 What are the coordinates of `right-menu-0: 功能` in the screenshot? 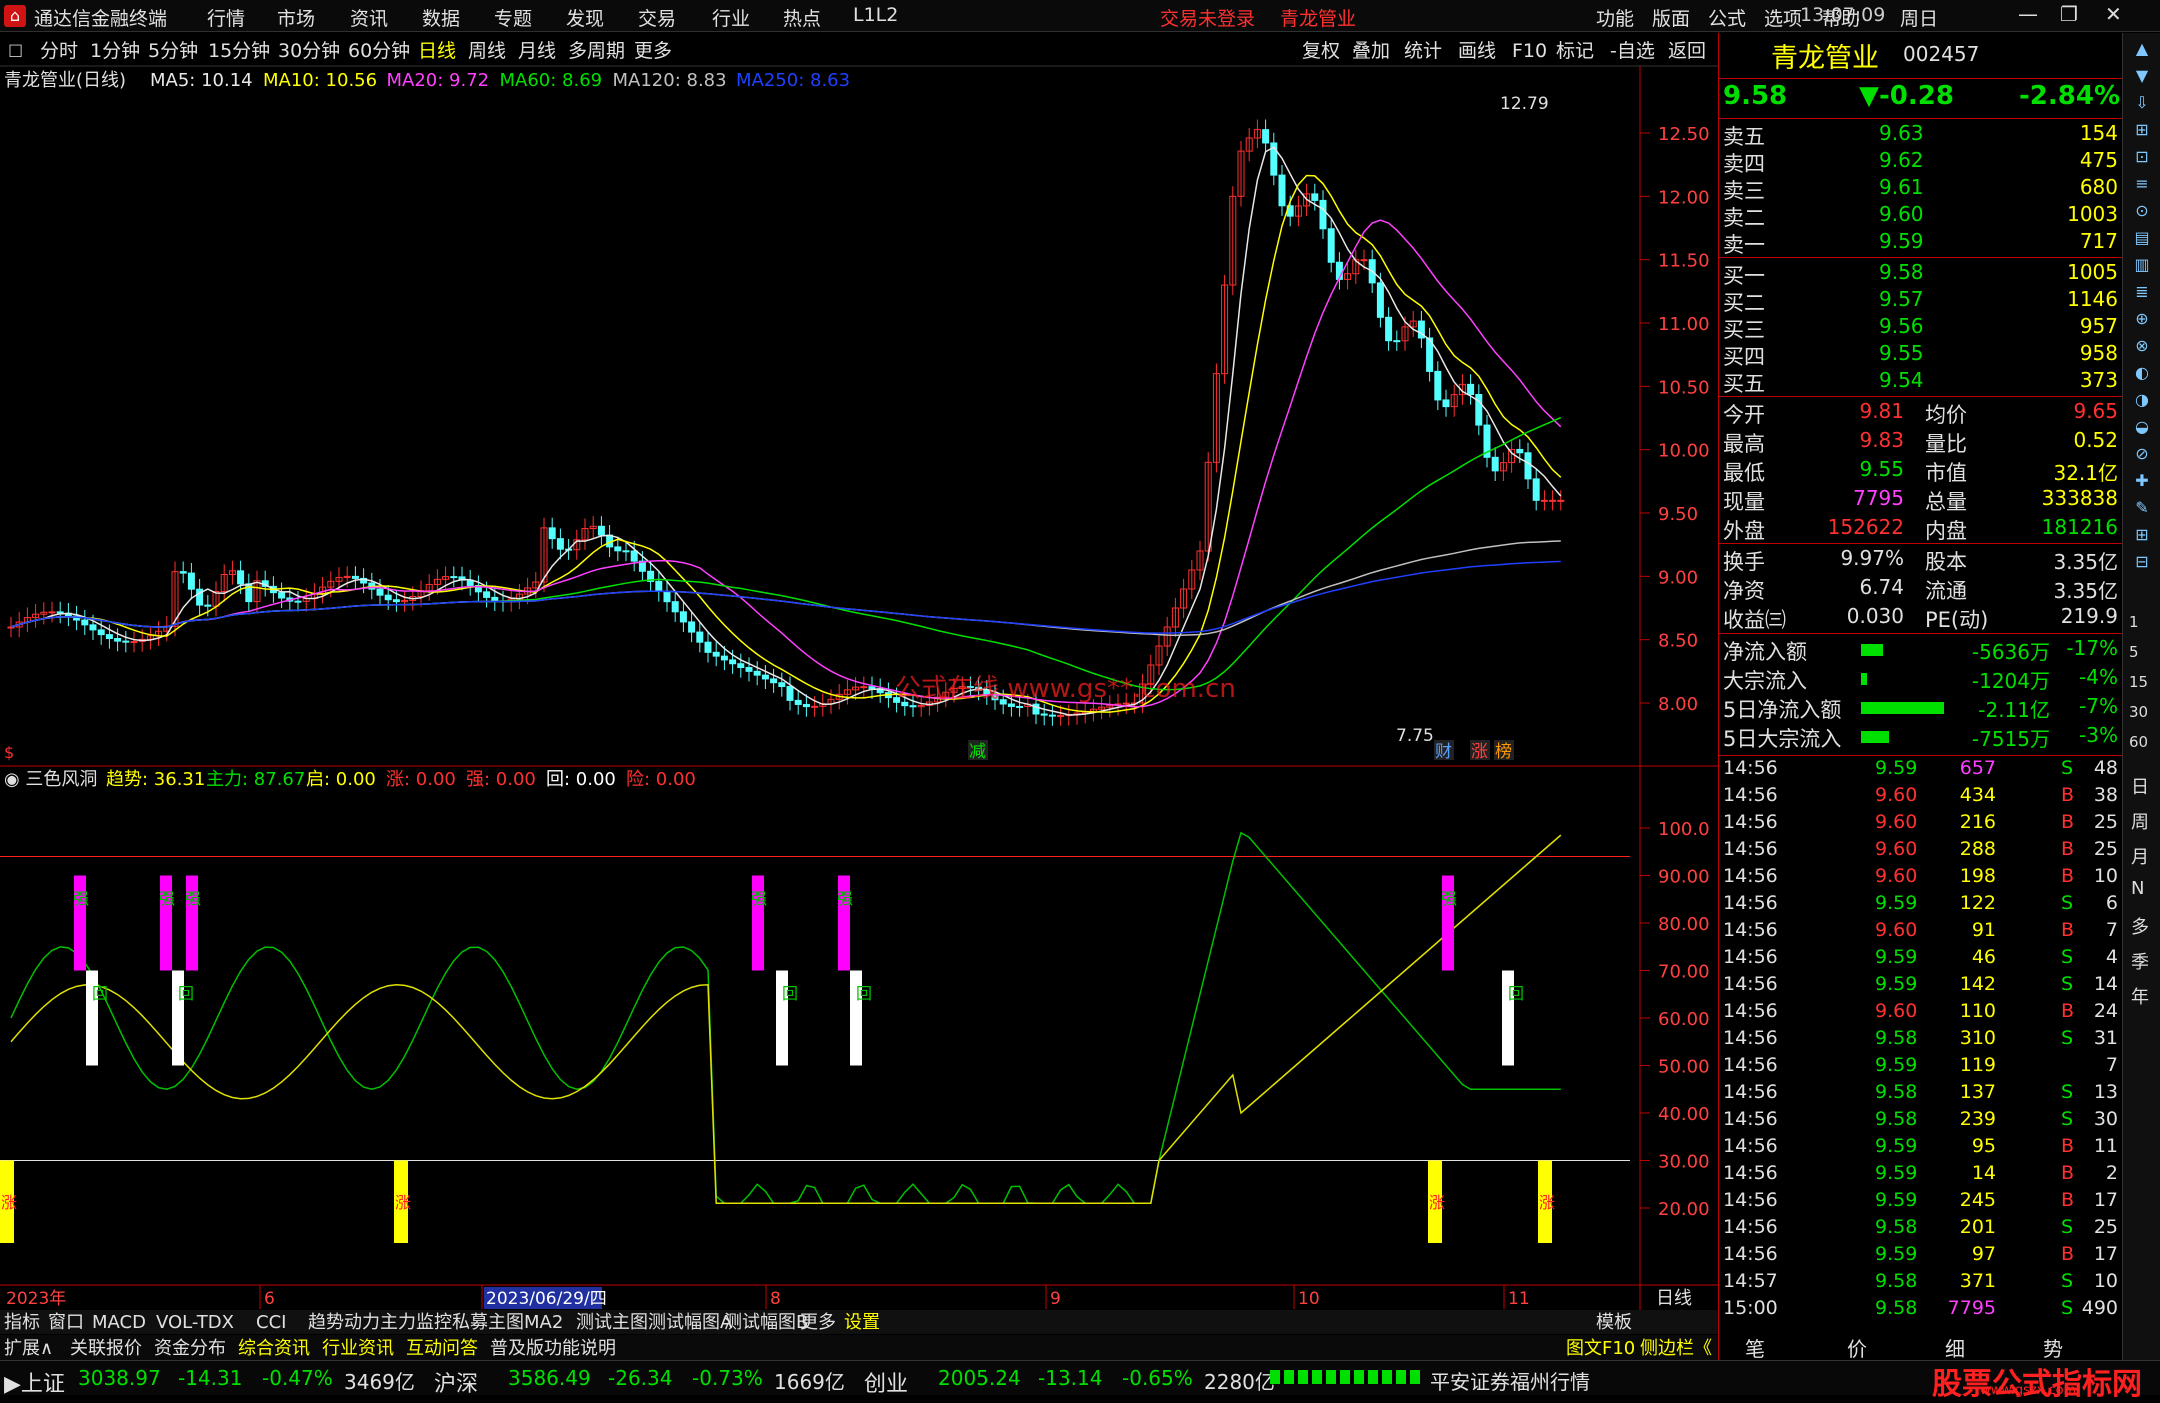 It's located at (1615, 17).